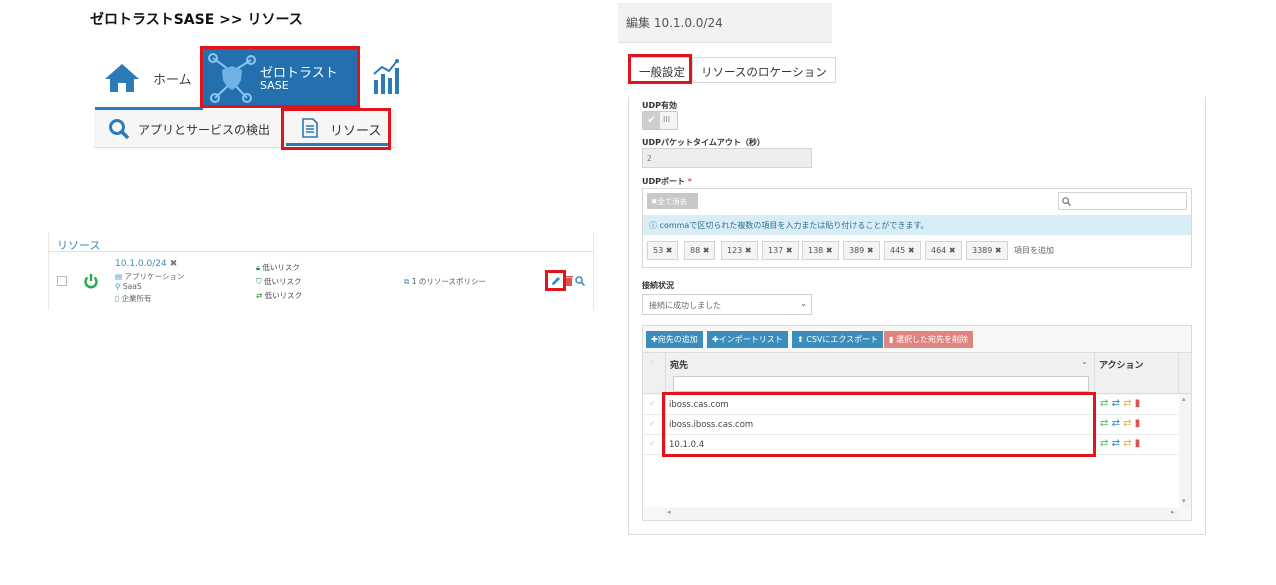  I want to click on resource-policy-text: 1 のリソースポリシー, so click(449, 281).